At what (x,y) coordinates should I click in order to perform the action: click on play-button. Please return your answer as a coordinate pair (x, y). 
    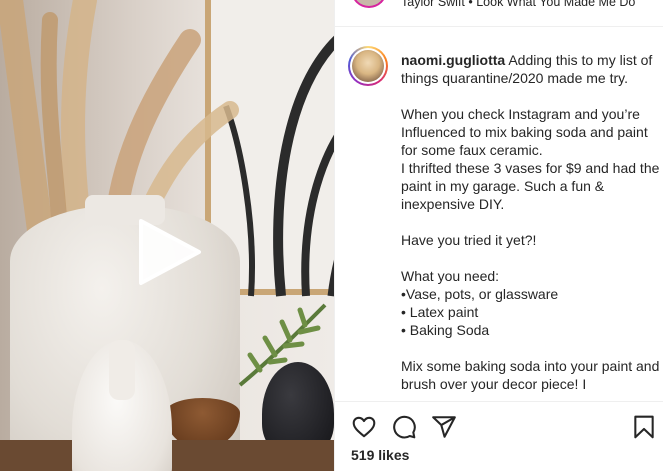
    Looking at the image, I should click on (170, 252).